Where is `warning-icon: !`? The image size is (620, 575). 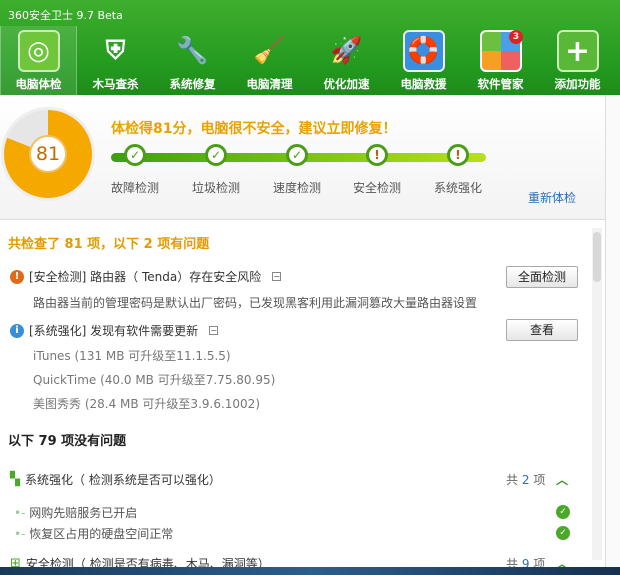
warning-icon: ! is located at coordinates (17, 276).